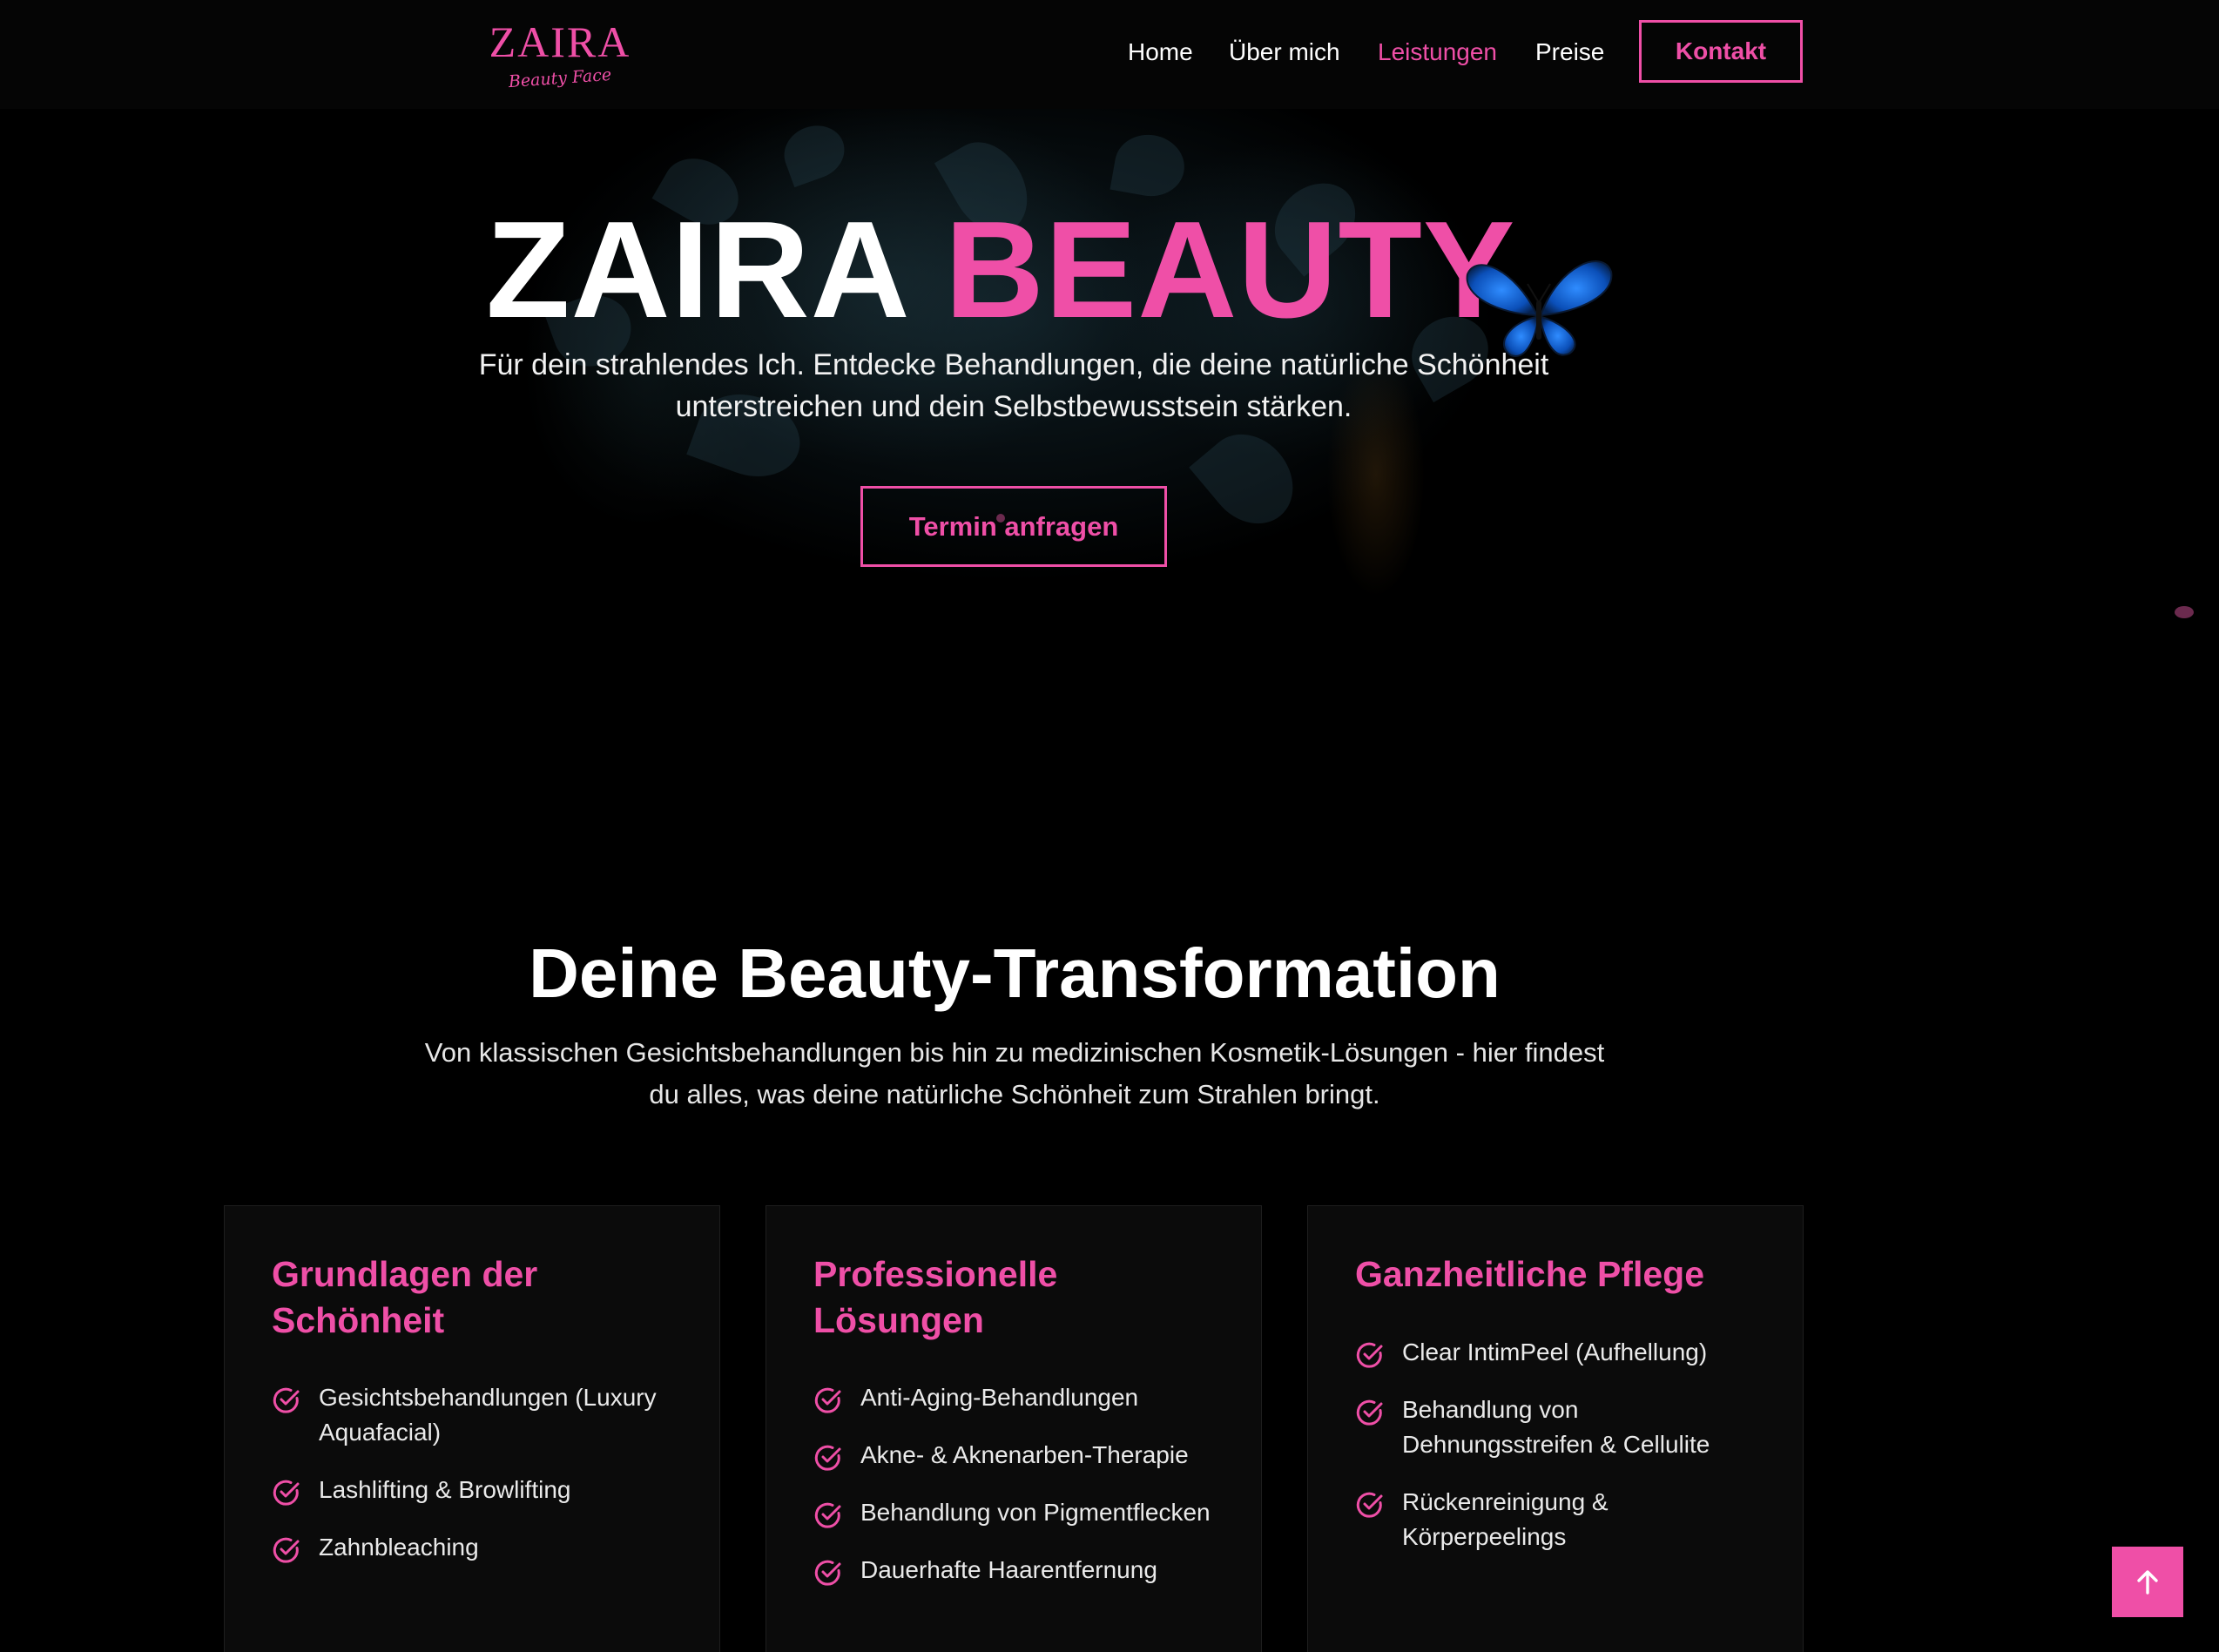 The height and width of the screenshot is (1652, 2219). I want to click on arrow-up-icon, so click(2147, 1582).